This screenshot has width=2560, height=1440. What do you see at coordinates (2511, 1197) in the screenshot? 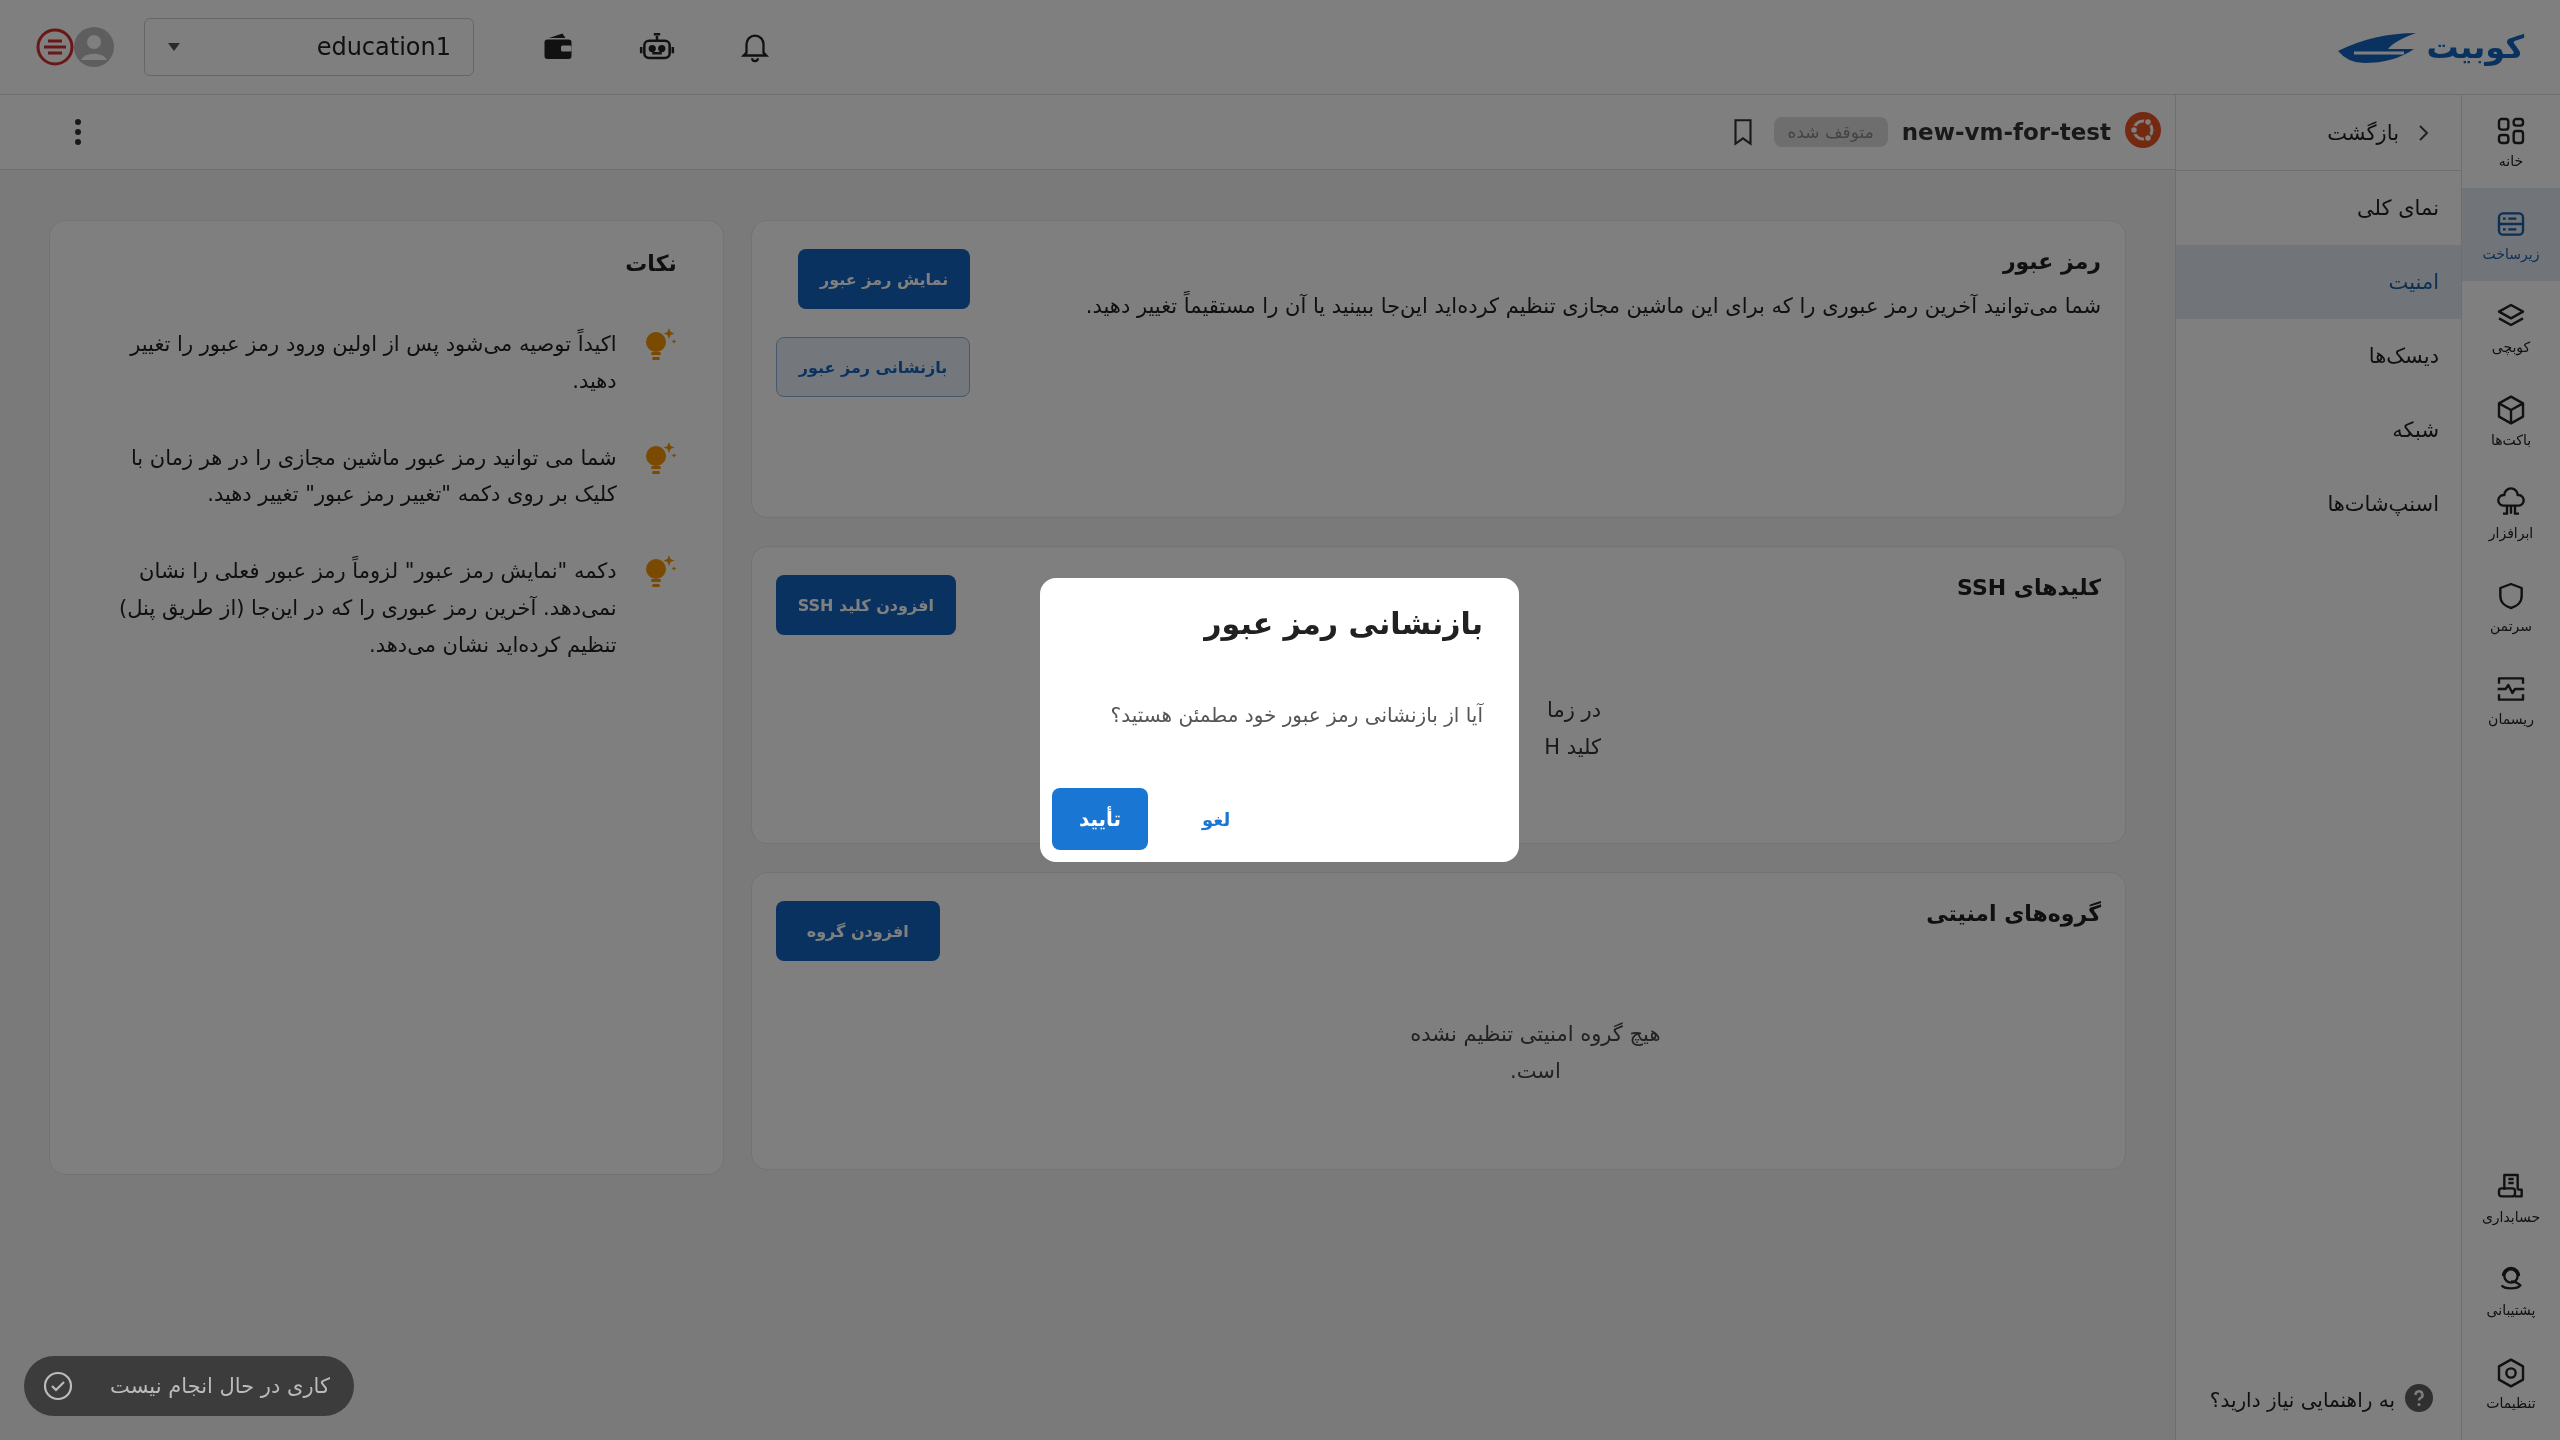
I see `rail-item: حسابداری` at bounding box center [2511, 1197].